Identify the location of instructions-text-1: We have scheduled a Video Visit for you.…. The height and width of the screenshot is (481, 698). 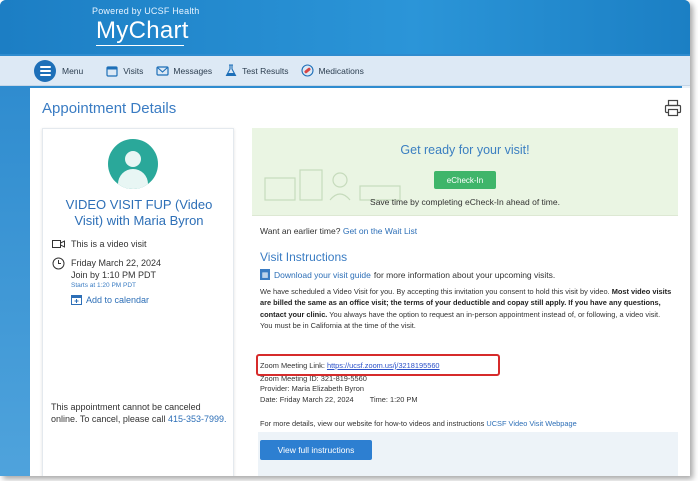
(435, 291).